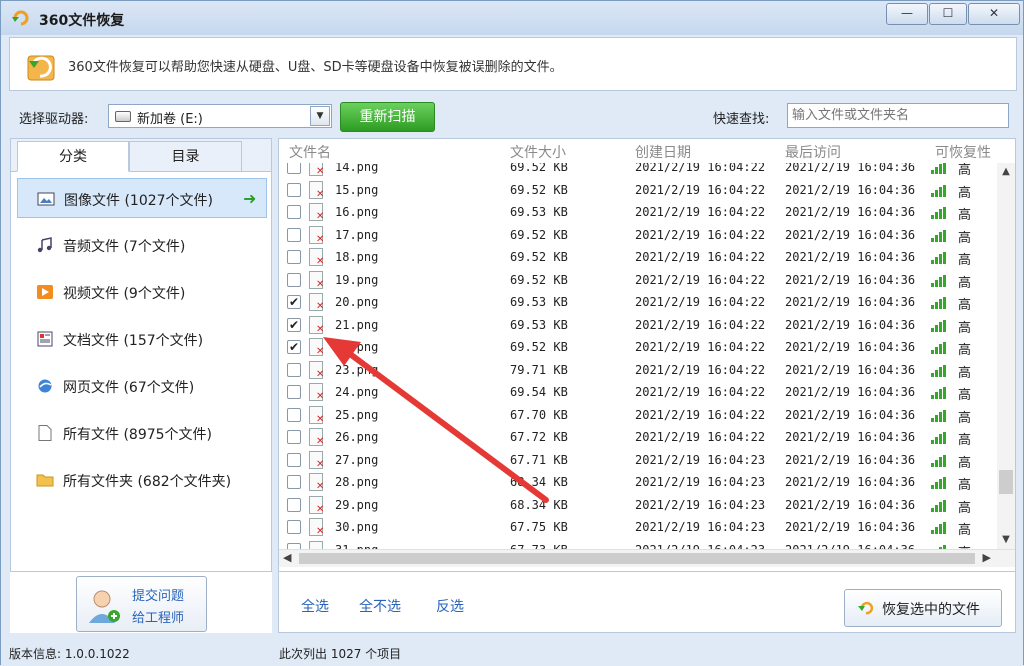  What do you see at coordinates (142, 433) in the screenshot?
I see `category-all-files: 所有文件 (8975个文件)` at bounding box center [142, 433].